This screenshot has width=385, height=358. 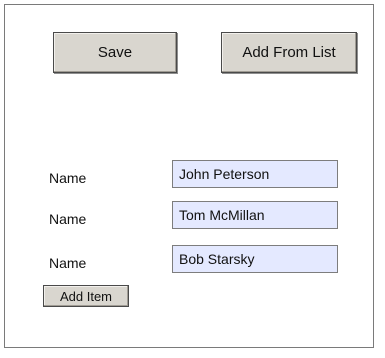 What do you see at coordinates (68, 219) in the screenshot?
I see `name-label-2: Name` at bounding box center [68, 219].